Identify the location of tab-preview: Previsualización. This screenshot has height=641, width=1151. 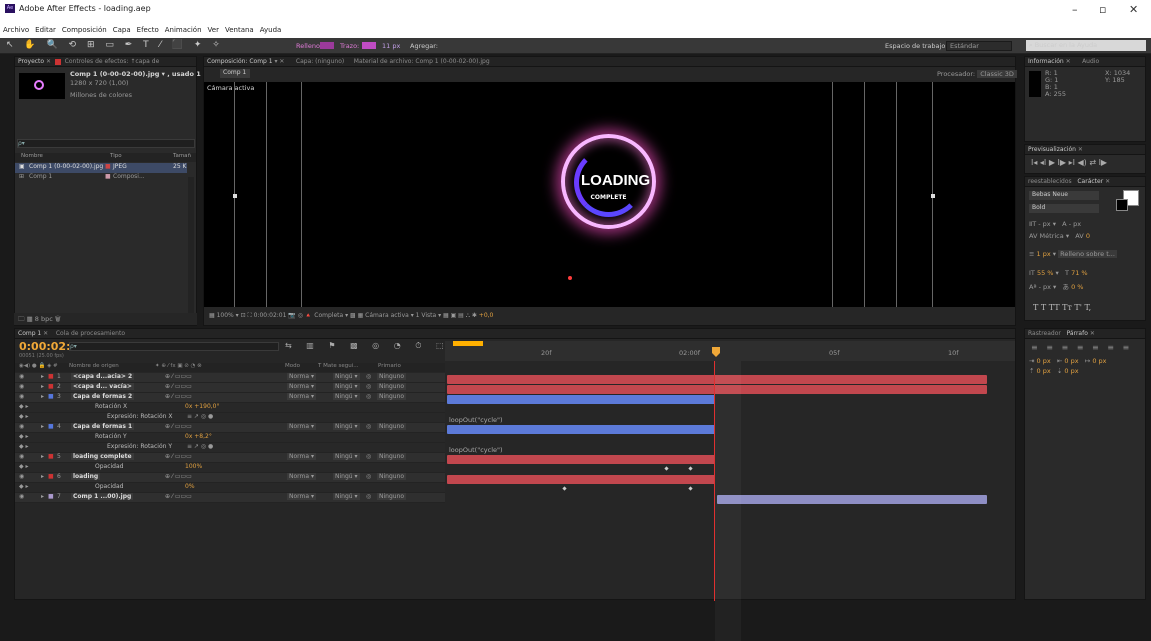
(1052, 149).